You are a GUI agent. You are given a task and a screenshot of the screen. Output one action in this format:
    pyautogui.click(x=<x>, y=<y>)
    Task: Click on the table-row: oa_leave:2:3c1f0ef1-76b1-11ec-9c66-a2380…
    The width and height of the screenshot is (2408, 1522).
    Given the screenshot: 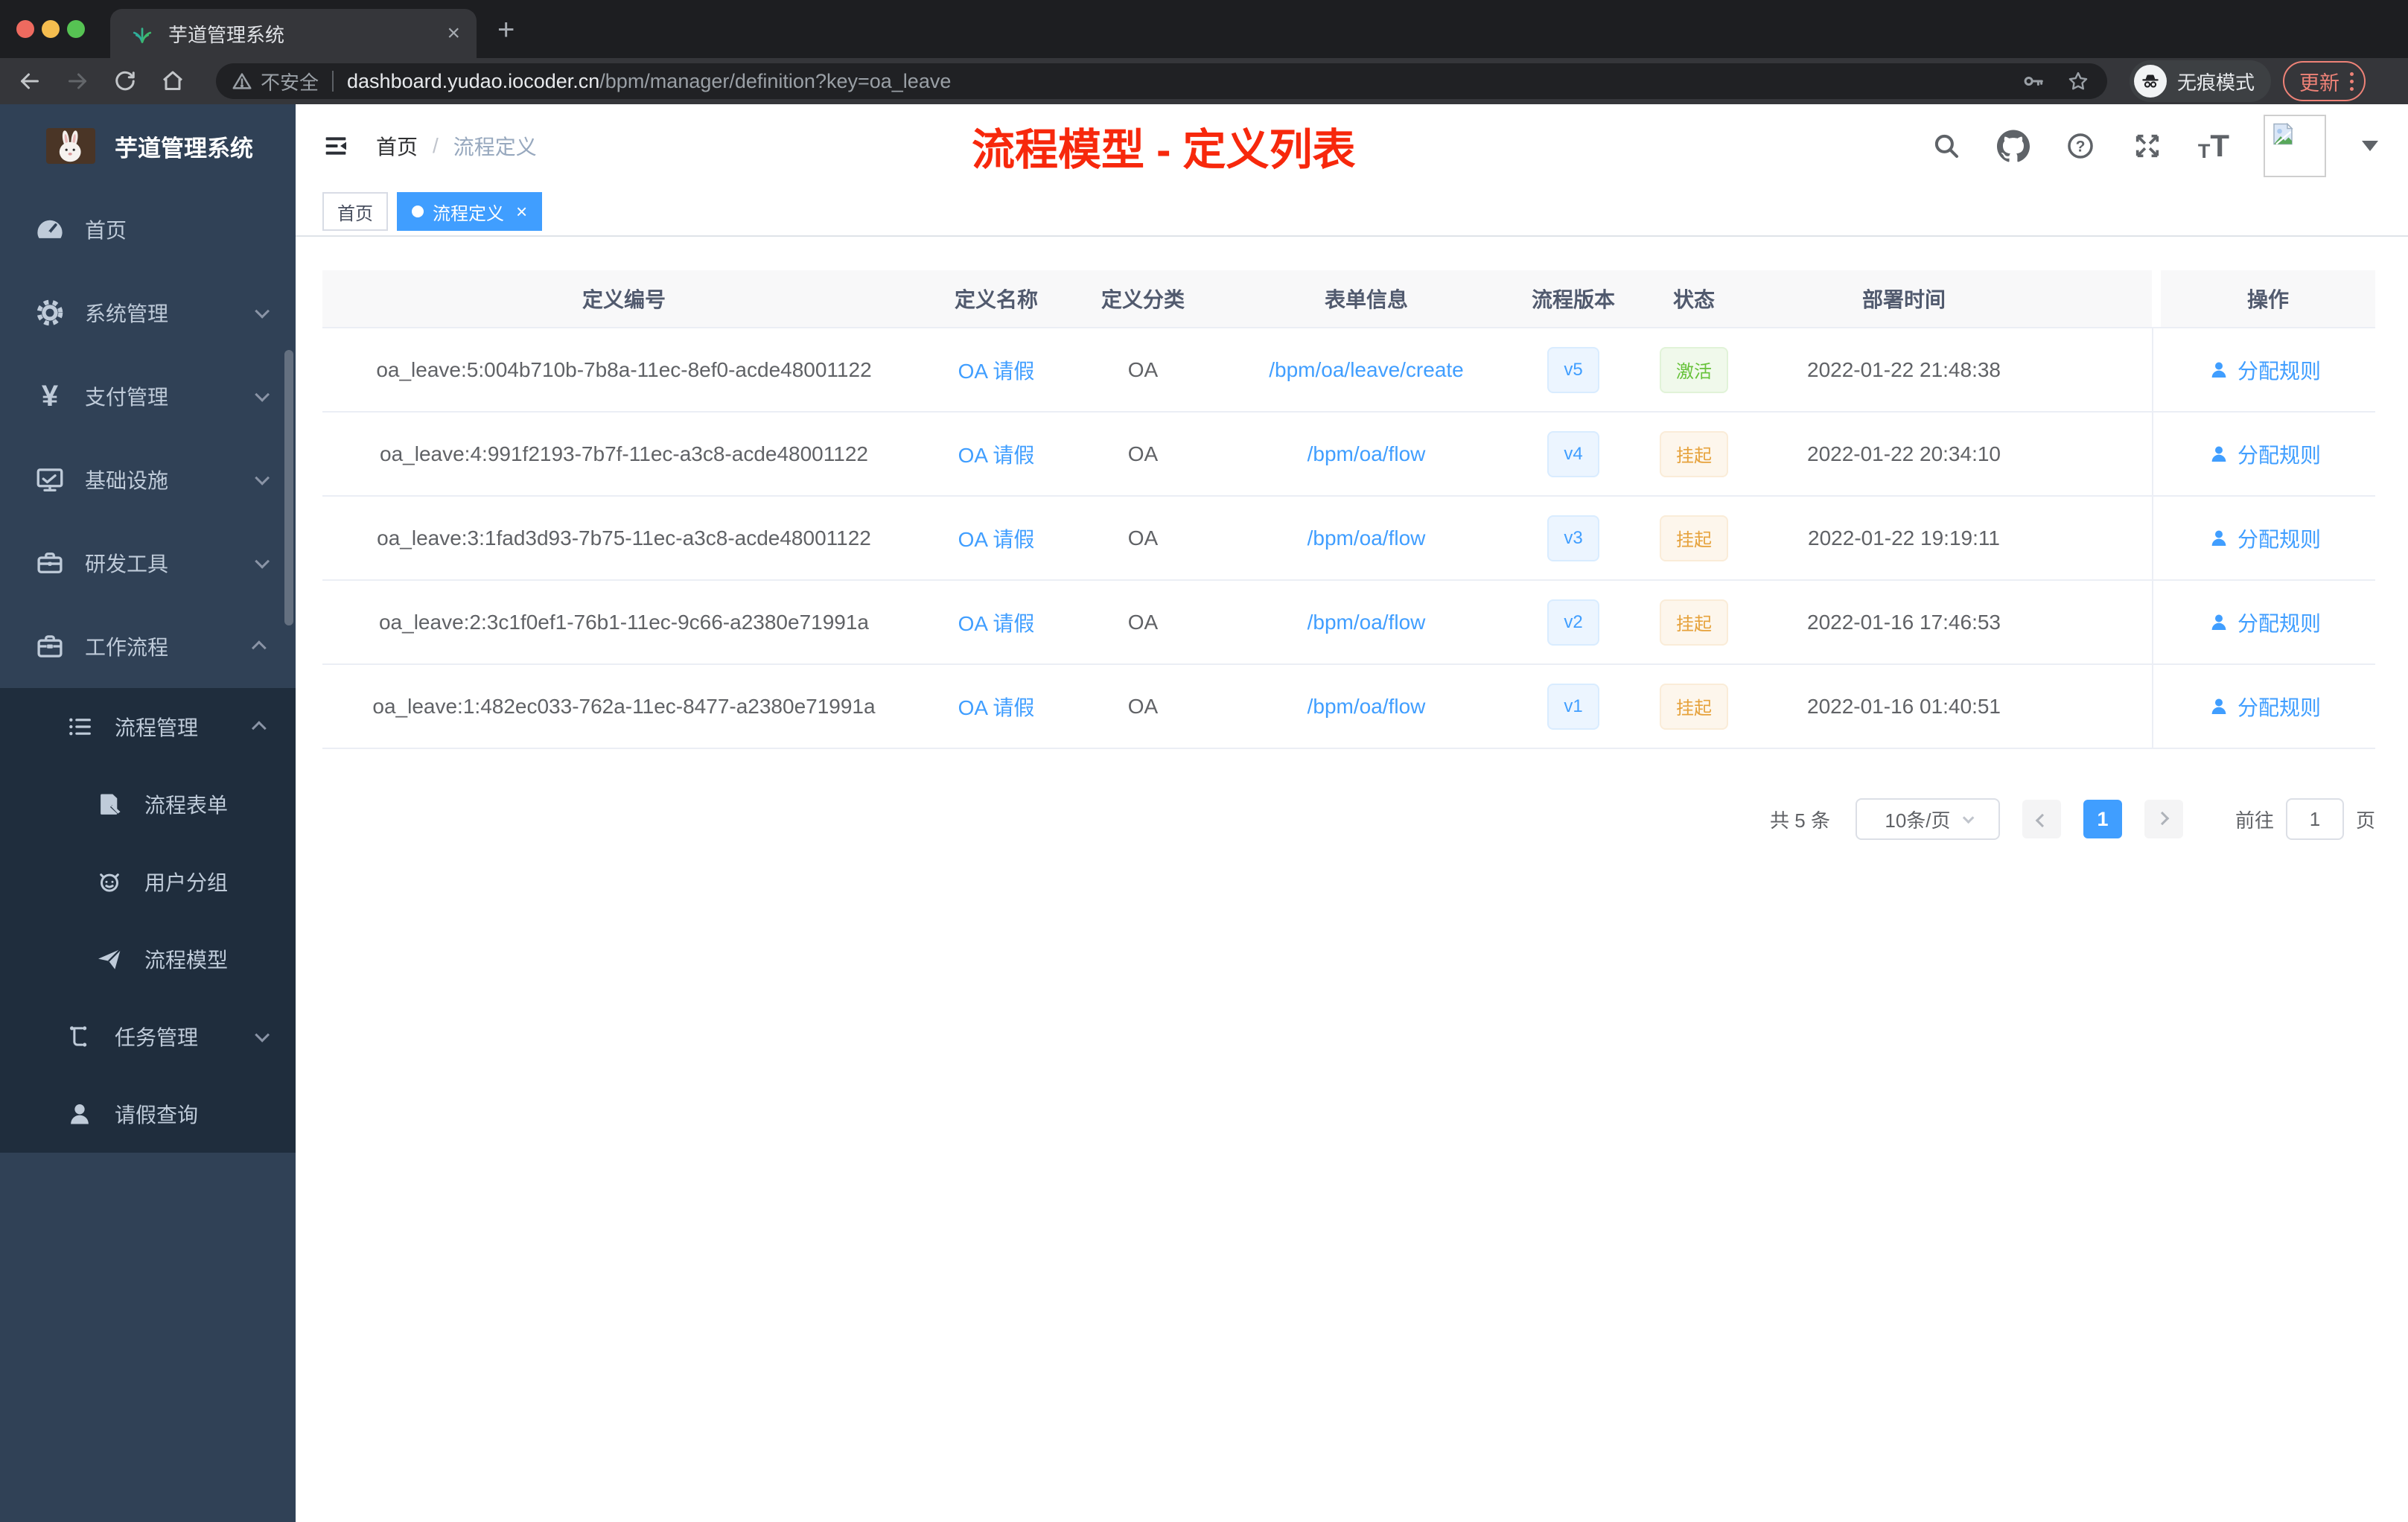 What is the action you would take?
    pyautogui.click(x=1348, y=623)
    